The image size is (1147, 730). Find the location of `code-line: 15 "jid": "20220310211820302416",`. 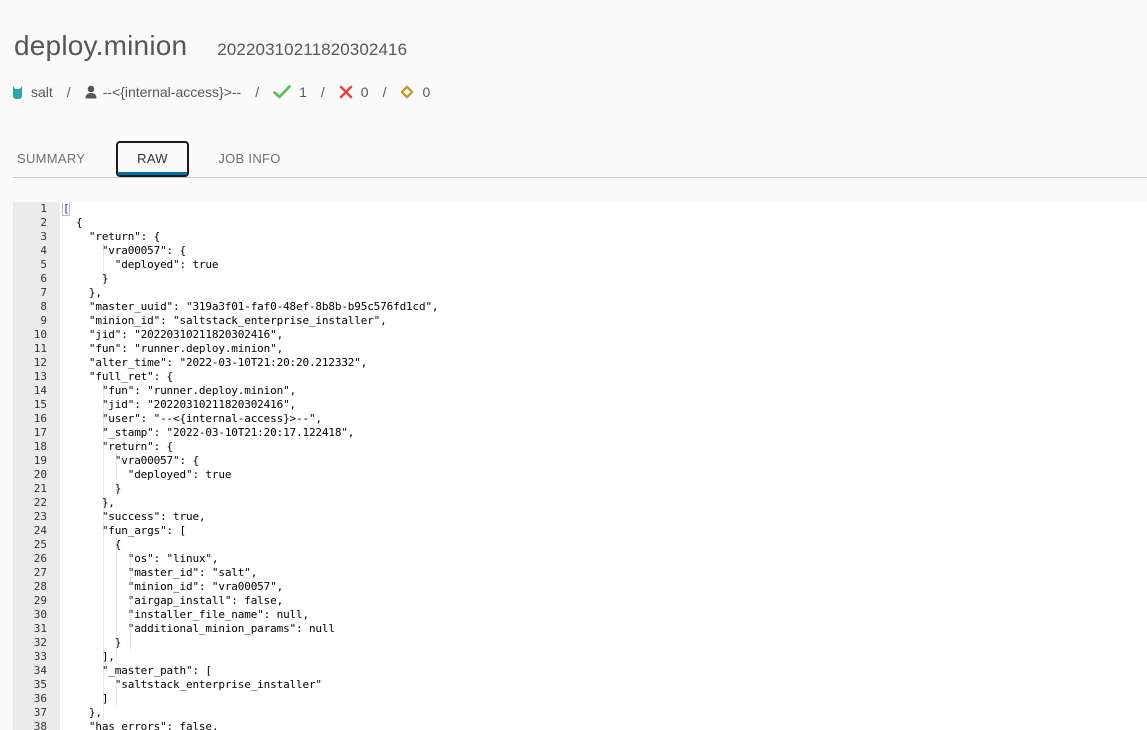

code-line: 15 "jid": "20220310211820302416", is located at coordinates (580, 405).